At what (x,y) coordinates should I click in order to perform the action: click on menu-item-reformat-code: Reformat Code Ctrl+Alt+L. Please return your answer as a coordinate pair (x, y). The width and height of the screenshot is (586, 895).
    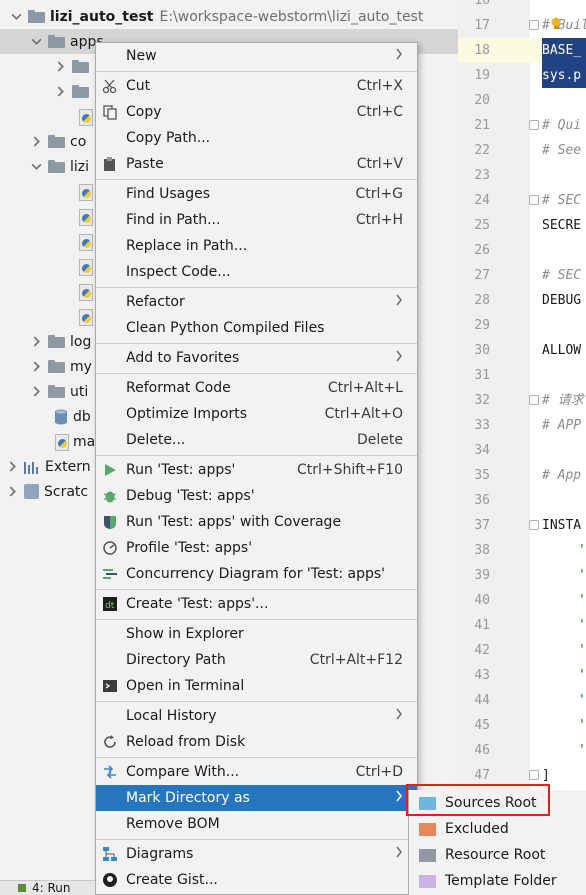
    Looking at the image, I should click on (256, 388).